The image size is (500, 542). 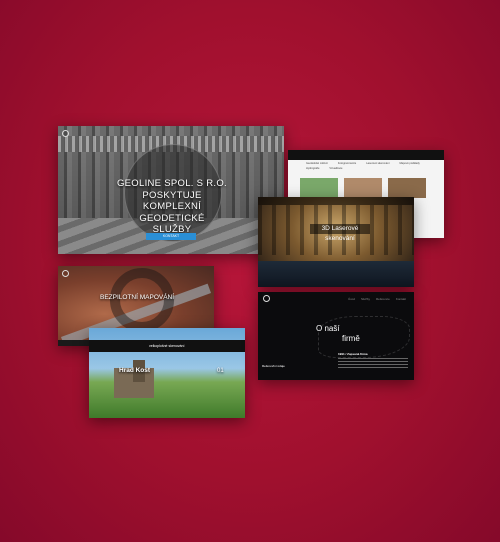 What do you see at coordinates (220, 371) in the screenshot?
I see `castle-number: 01` at bounding box center [220, 371].